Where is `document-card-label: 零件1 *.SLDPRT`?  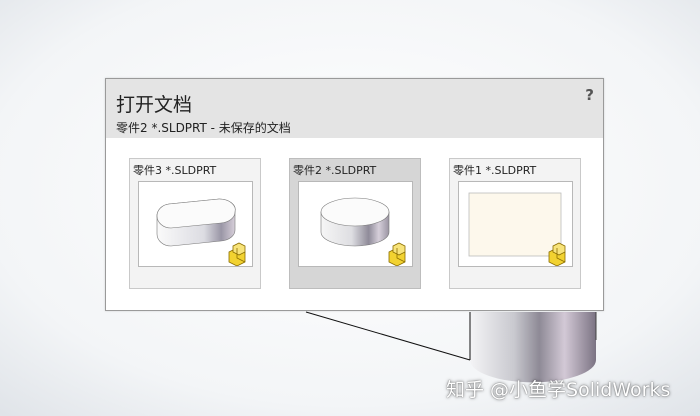
document-card-label: 零件1 *.SLDPRT is located at coordinates (495, 170).